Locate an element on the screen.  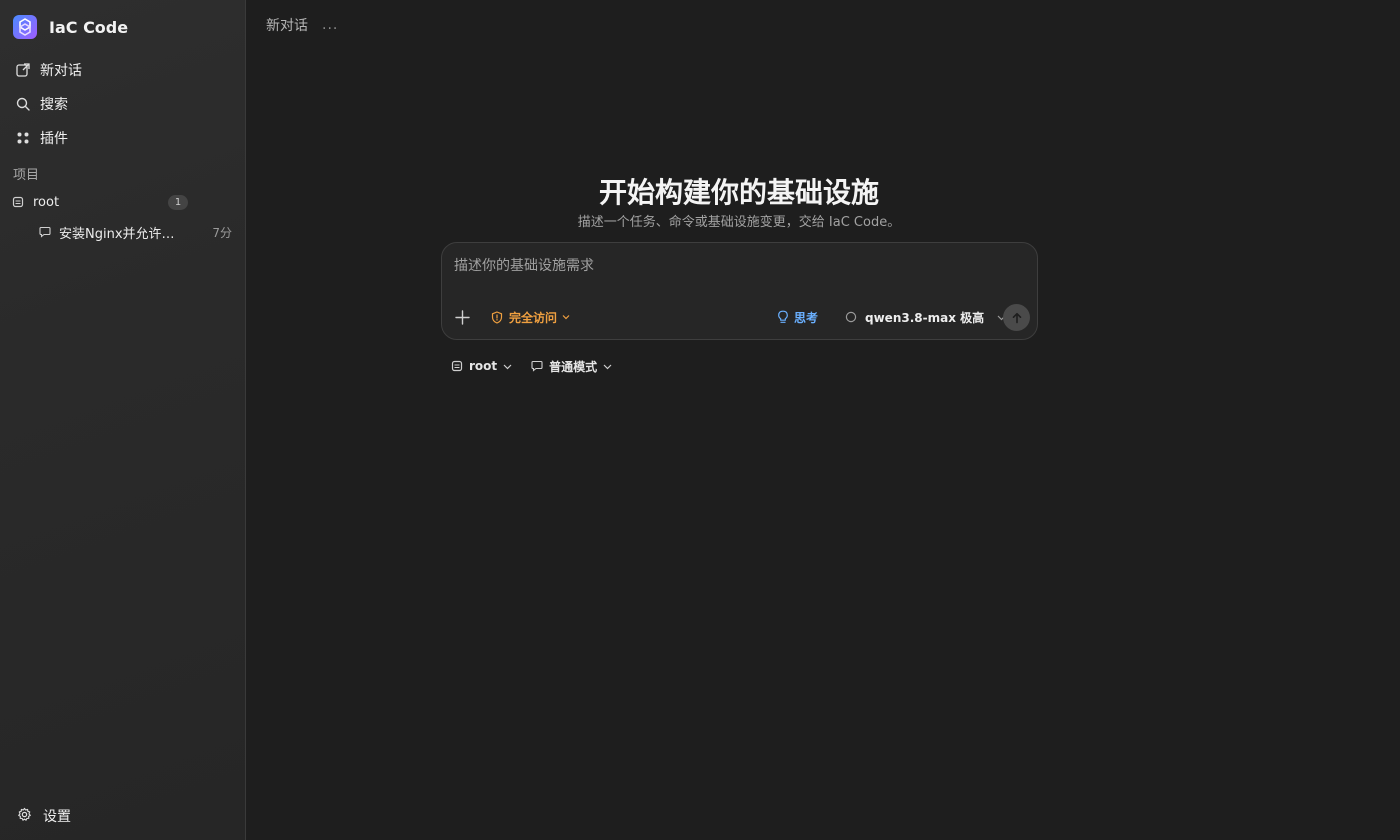
sidebar-item-search: 搜索 is located at coordinates (123, 104).